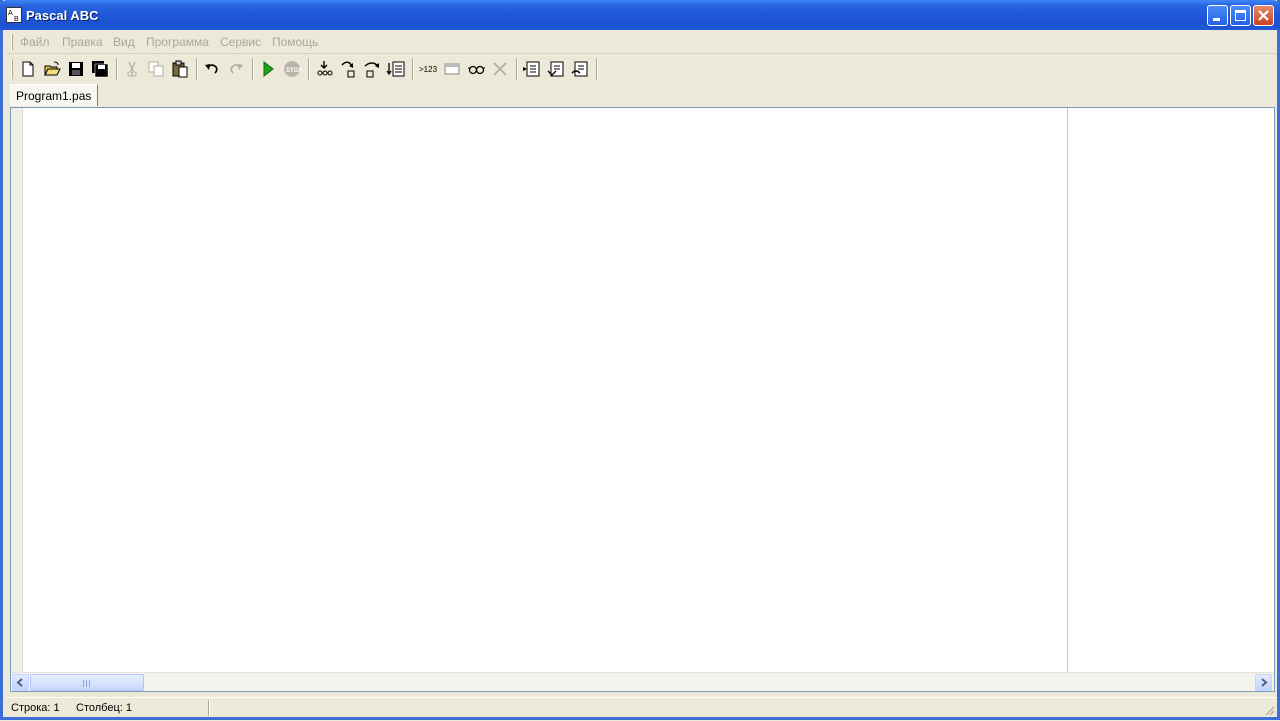 This screenshot has height=721, width=1280. What do you see at coordinates (82, 42) in the screenshot?
I see `menu-edit: Правка` at bounding box center [82, 42].